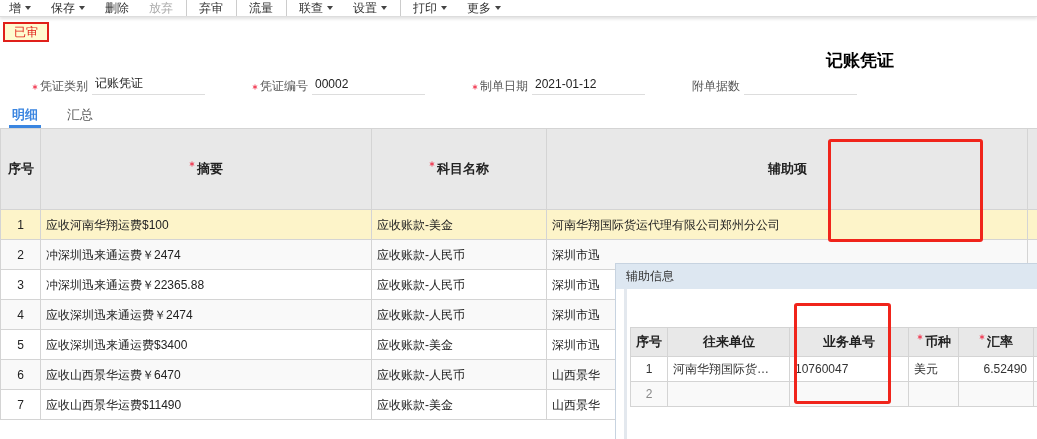 Image resolution: width=1037 pixels, height=439 pixels. What do you see at coordinates (64, 86) in the screenshot?
I see `field-label: 凭证类别` at bounding box center [64, 86].